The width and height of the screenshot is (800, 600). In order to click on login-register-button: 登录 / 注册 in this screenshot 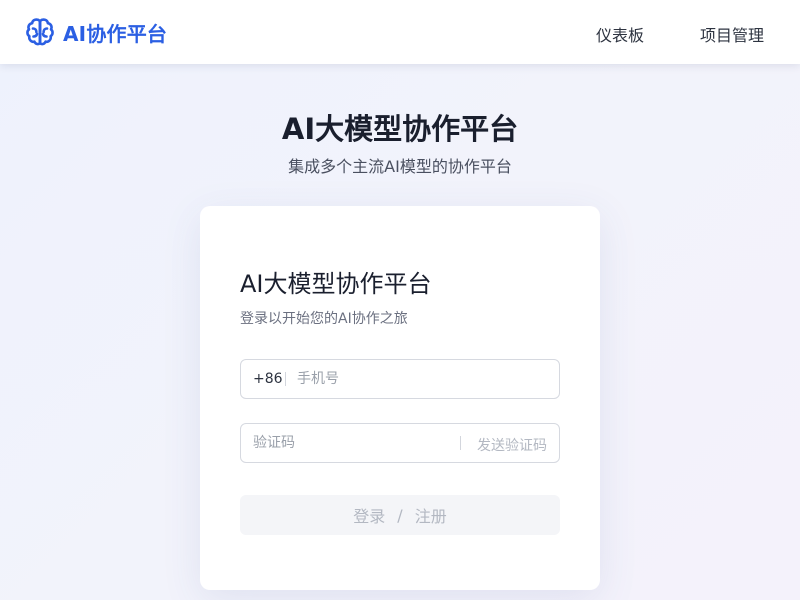, I will do `click(400, 515)`.